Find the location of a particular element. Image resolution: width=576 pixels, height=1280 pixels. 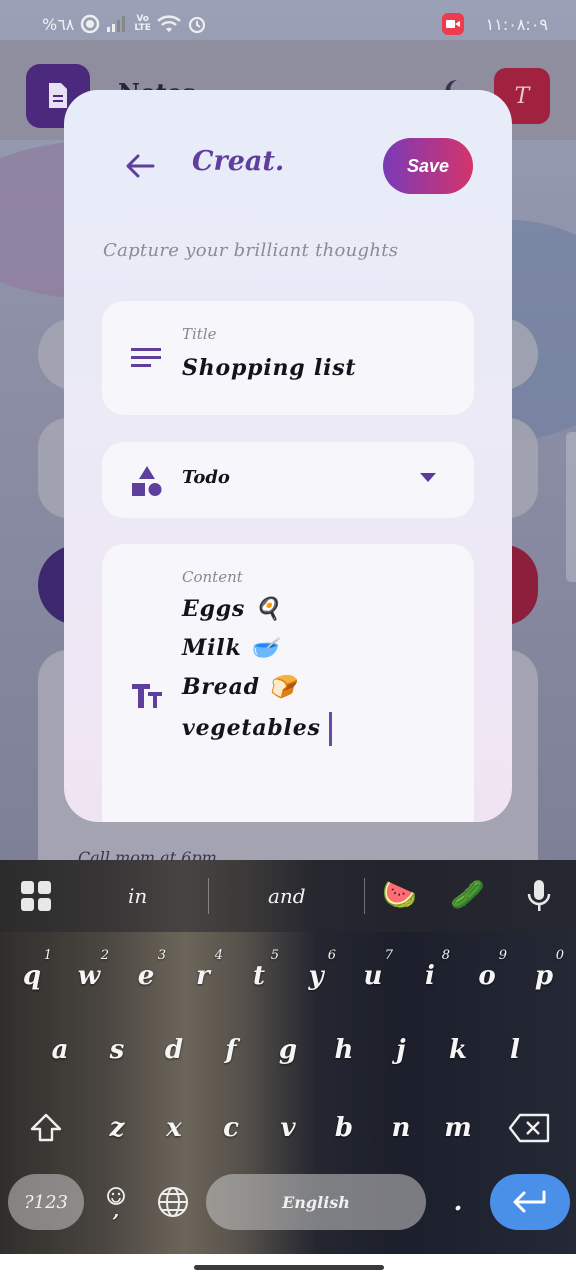

category-shapes-icon is located at coordinates (147, 481).